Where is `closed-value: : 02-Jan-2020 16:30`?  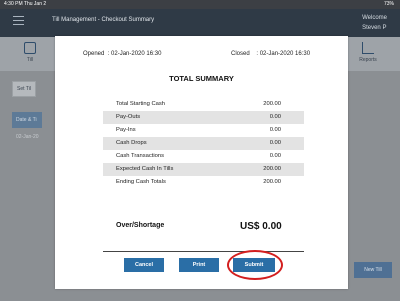 closed-value: : 02-Jan-2020 16:30 is located at coordinates (283, 54).